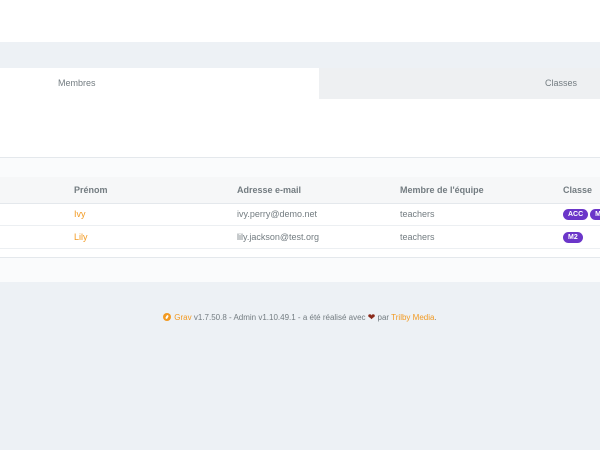  What do you see at coordinates (182, 317) in the screenshot?
I see `grav-link: Grav` at bounding box center [182, 317].